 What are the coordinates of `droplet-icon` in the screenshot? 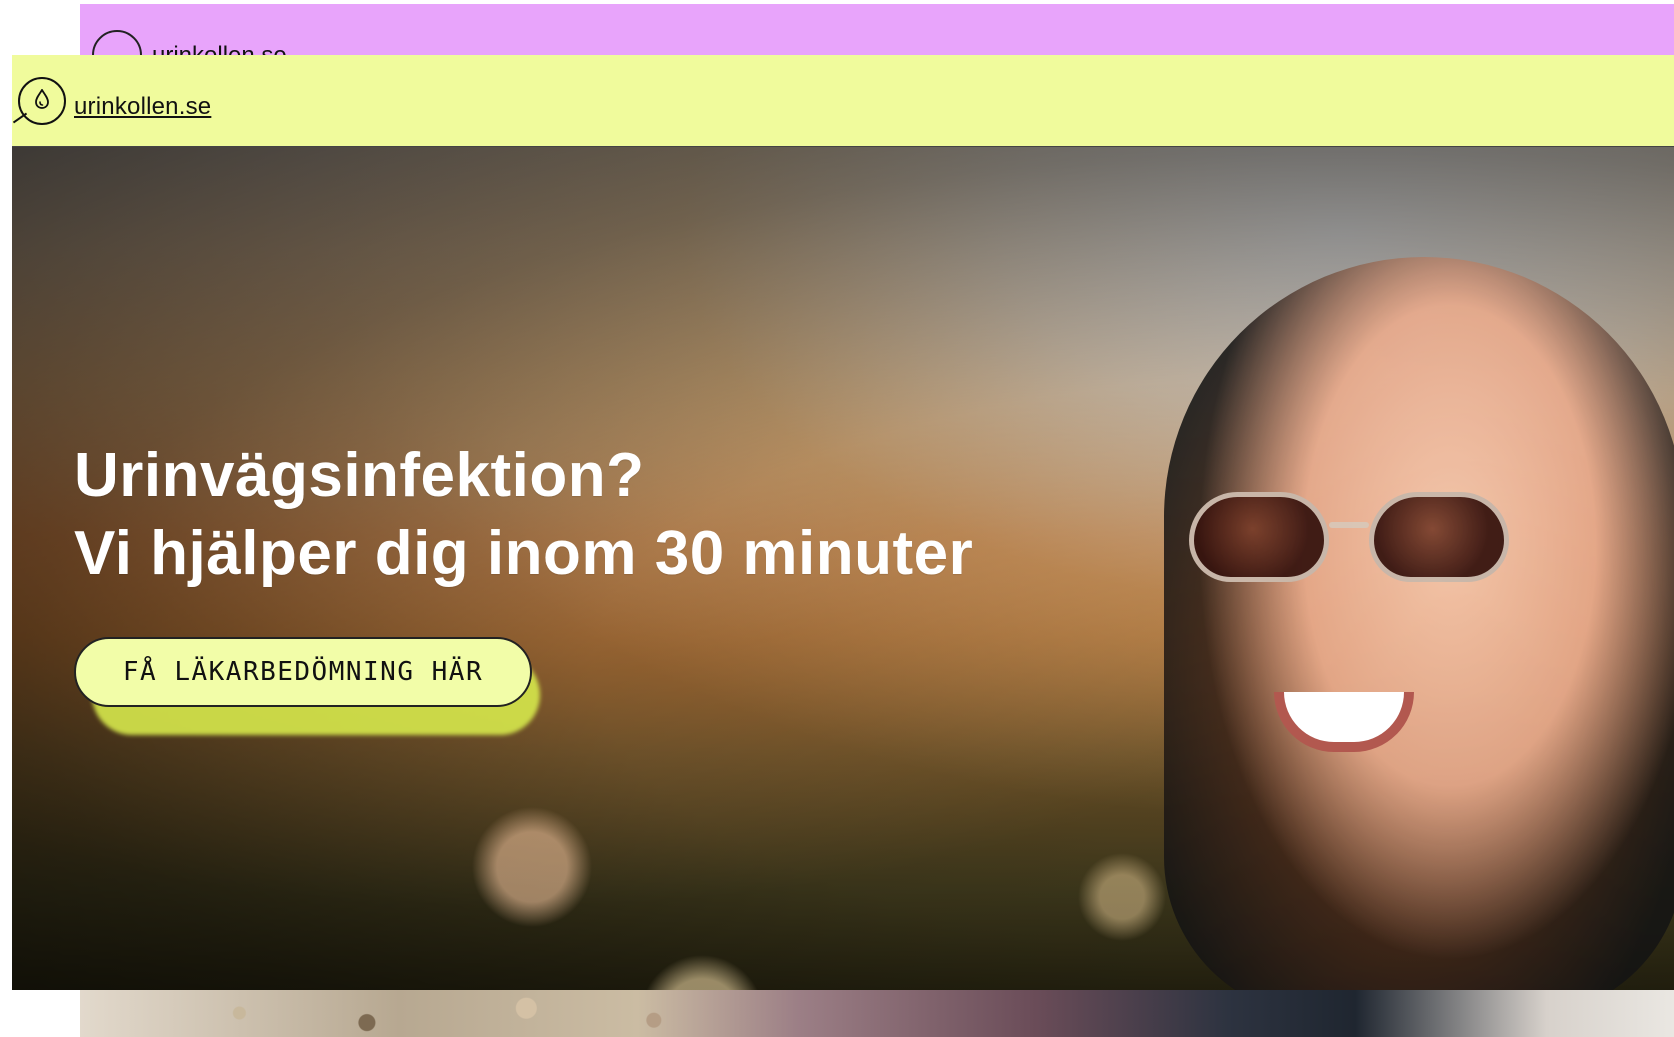 It's located at (42, 99).